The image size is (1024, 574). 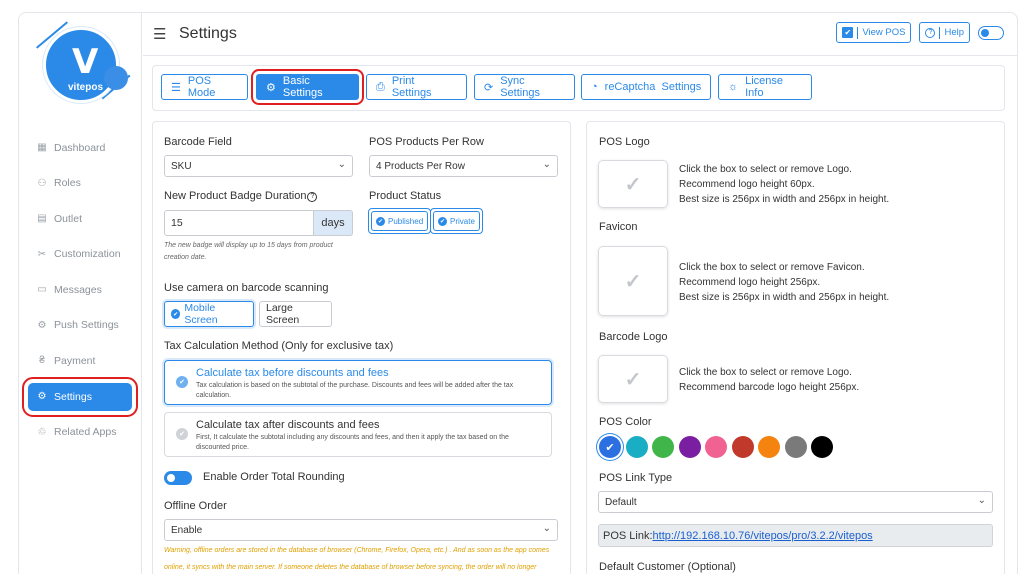 I want to click on products-per-row-label: POS Products Per Row, so click(x=426, y=142).